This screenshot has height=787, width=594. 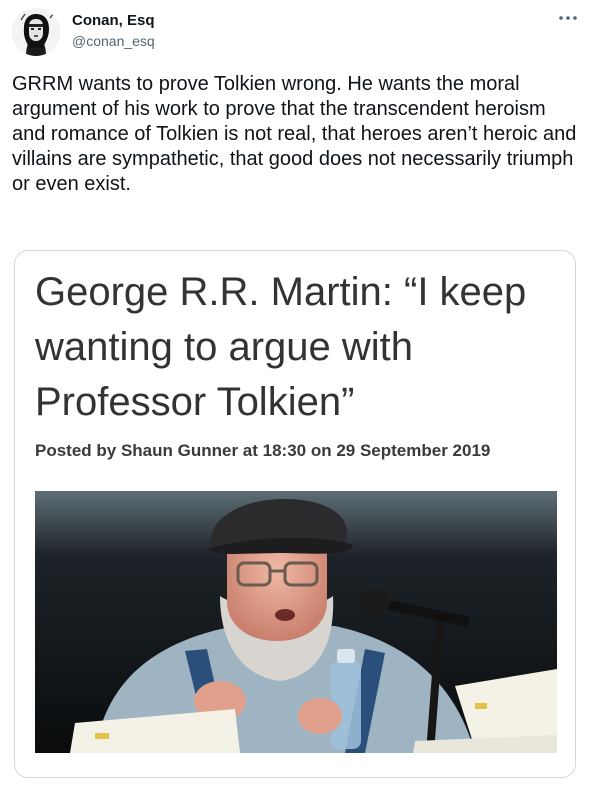 What do you see at coordinates (113, 21) in the screenshot?
I see `author-name: Conan, Esq` at bounding box center [113, 21].